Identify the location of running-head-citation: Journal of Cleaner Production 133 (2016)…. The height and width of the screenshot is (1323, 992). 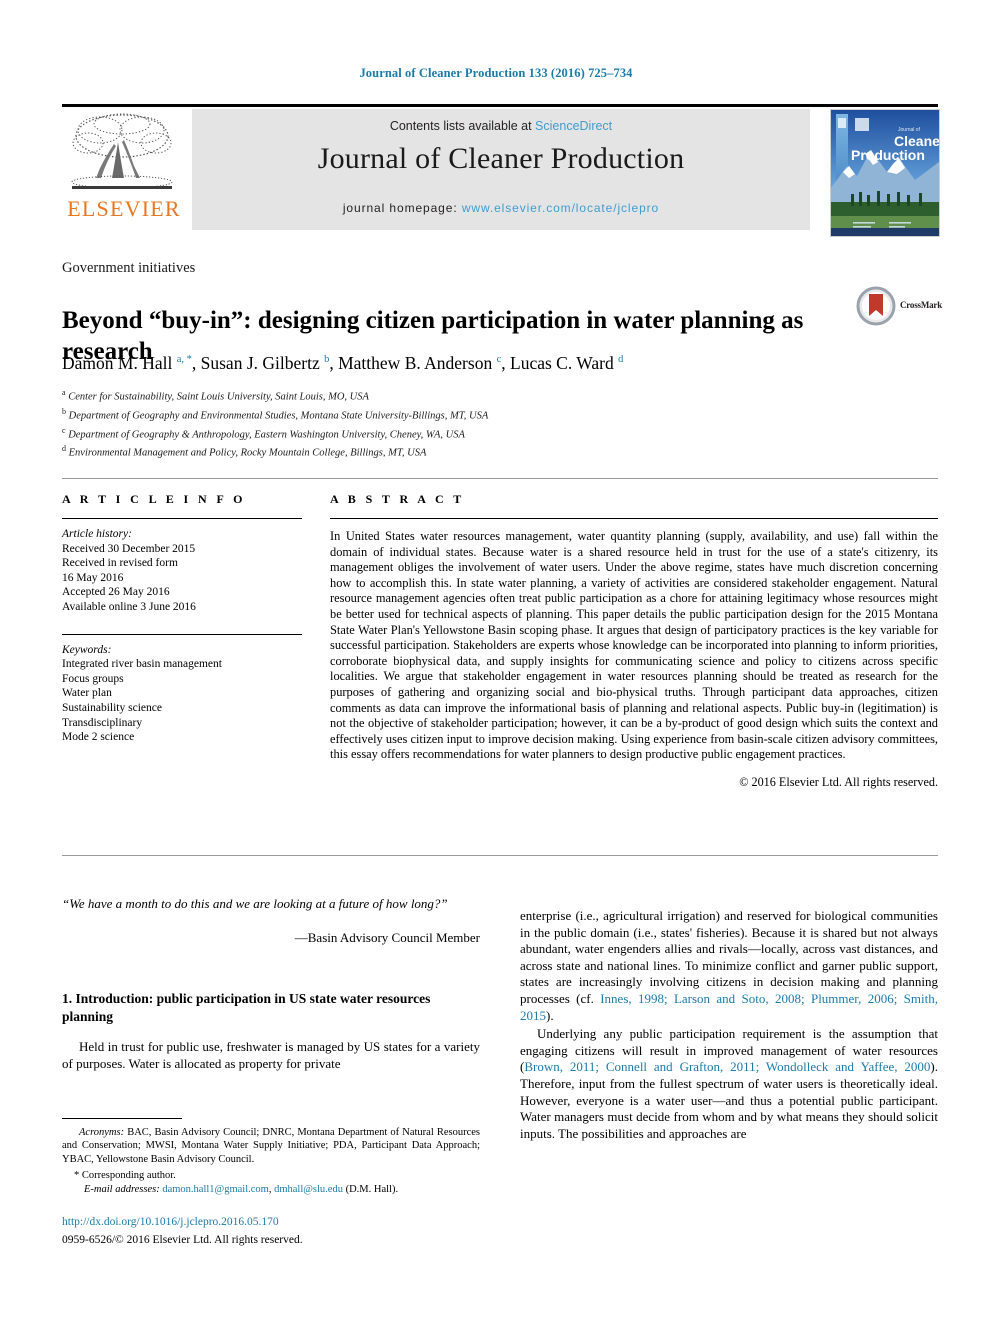
(496, 73).